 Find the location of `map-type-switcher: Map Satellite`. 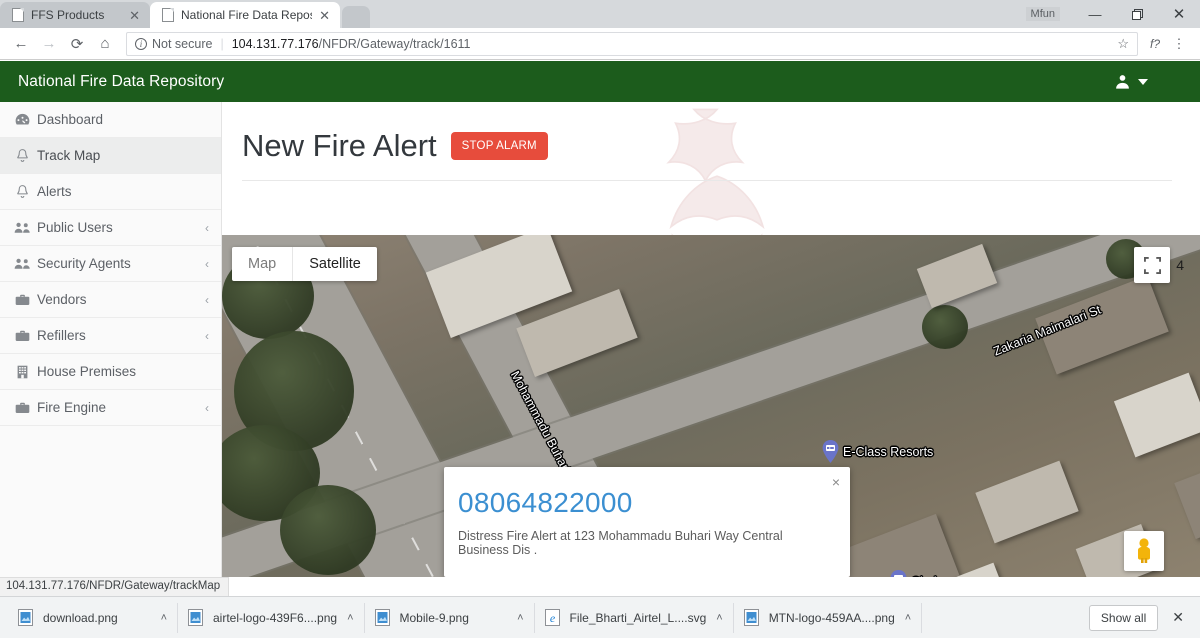

map-type-switcher: Map Satellite is located at coordinates (304, 264).